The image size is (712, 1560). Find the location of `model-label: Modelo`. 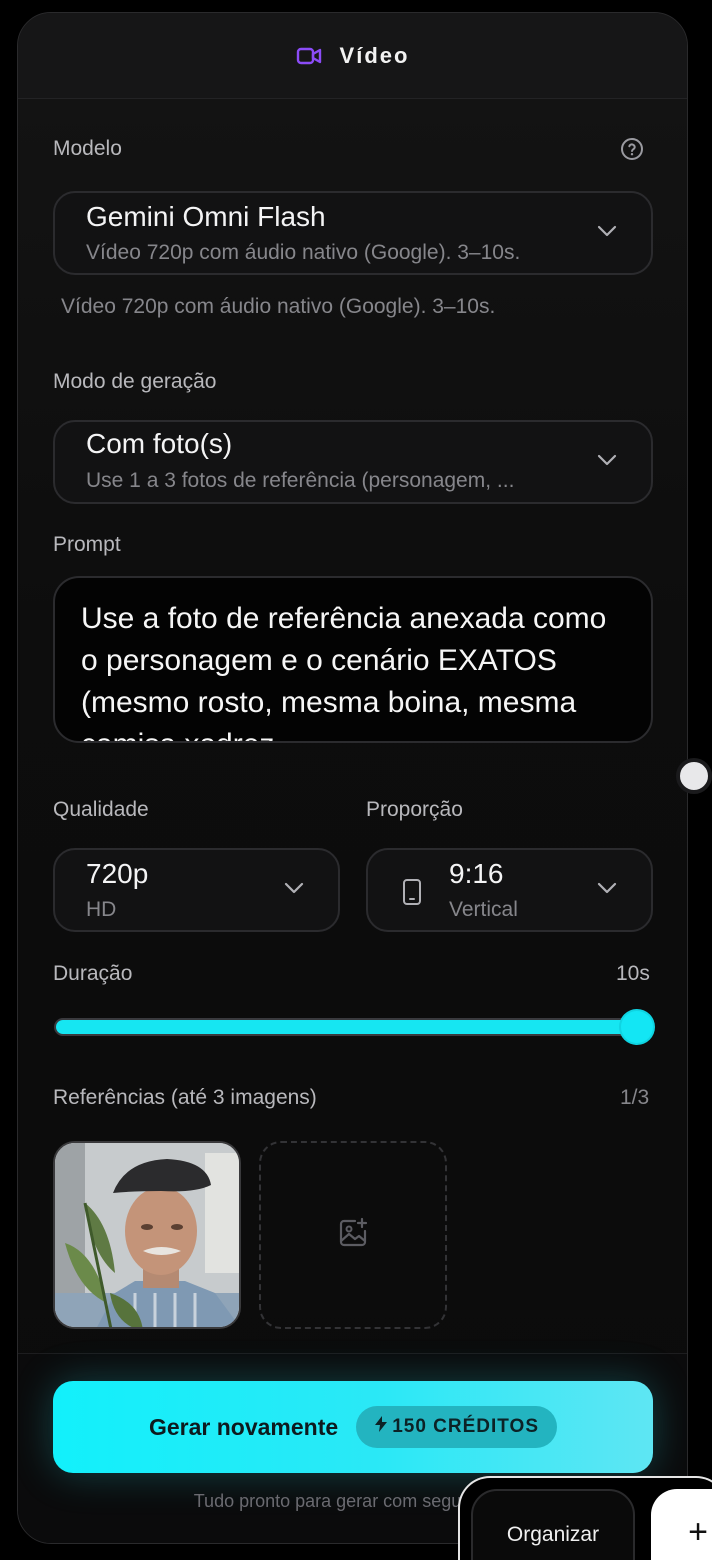

model-label: Modelo is located at coordinates (87, 148).